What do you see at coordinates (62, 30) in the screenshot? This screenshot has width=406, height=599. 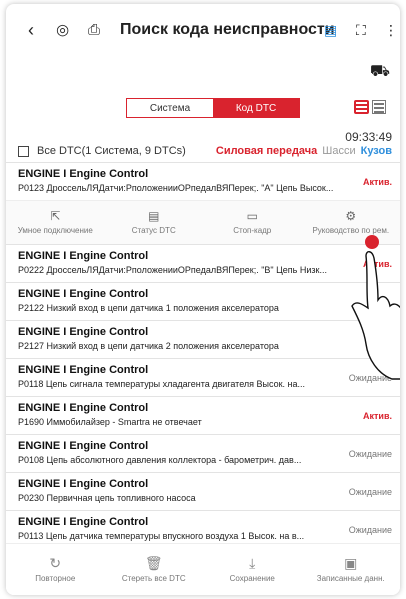 I see `diagnostic-connector-icon: ◎` at bounding box center [62, 30].